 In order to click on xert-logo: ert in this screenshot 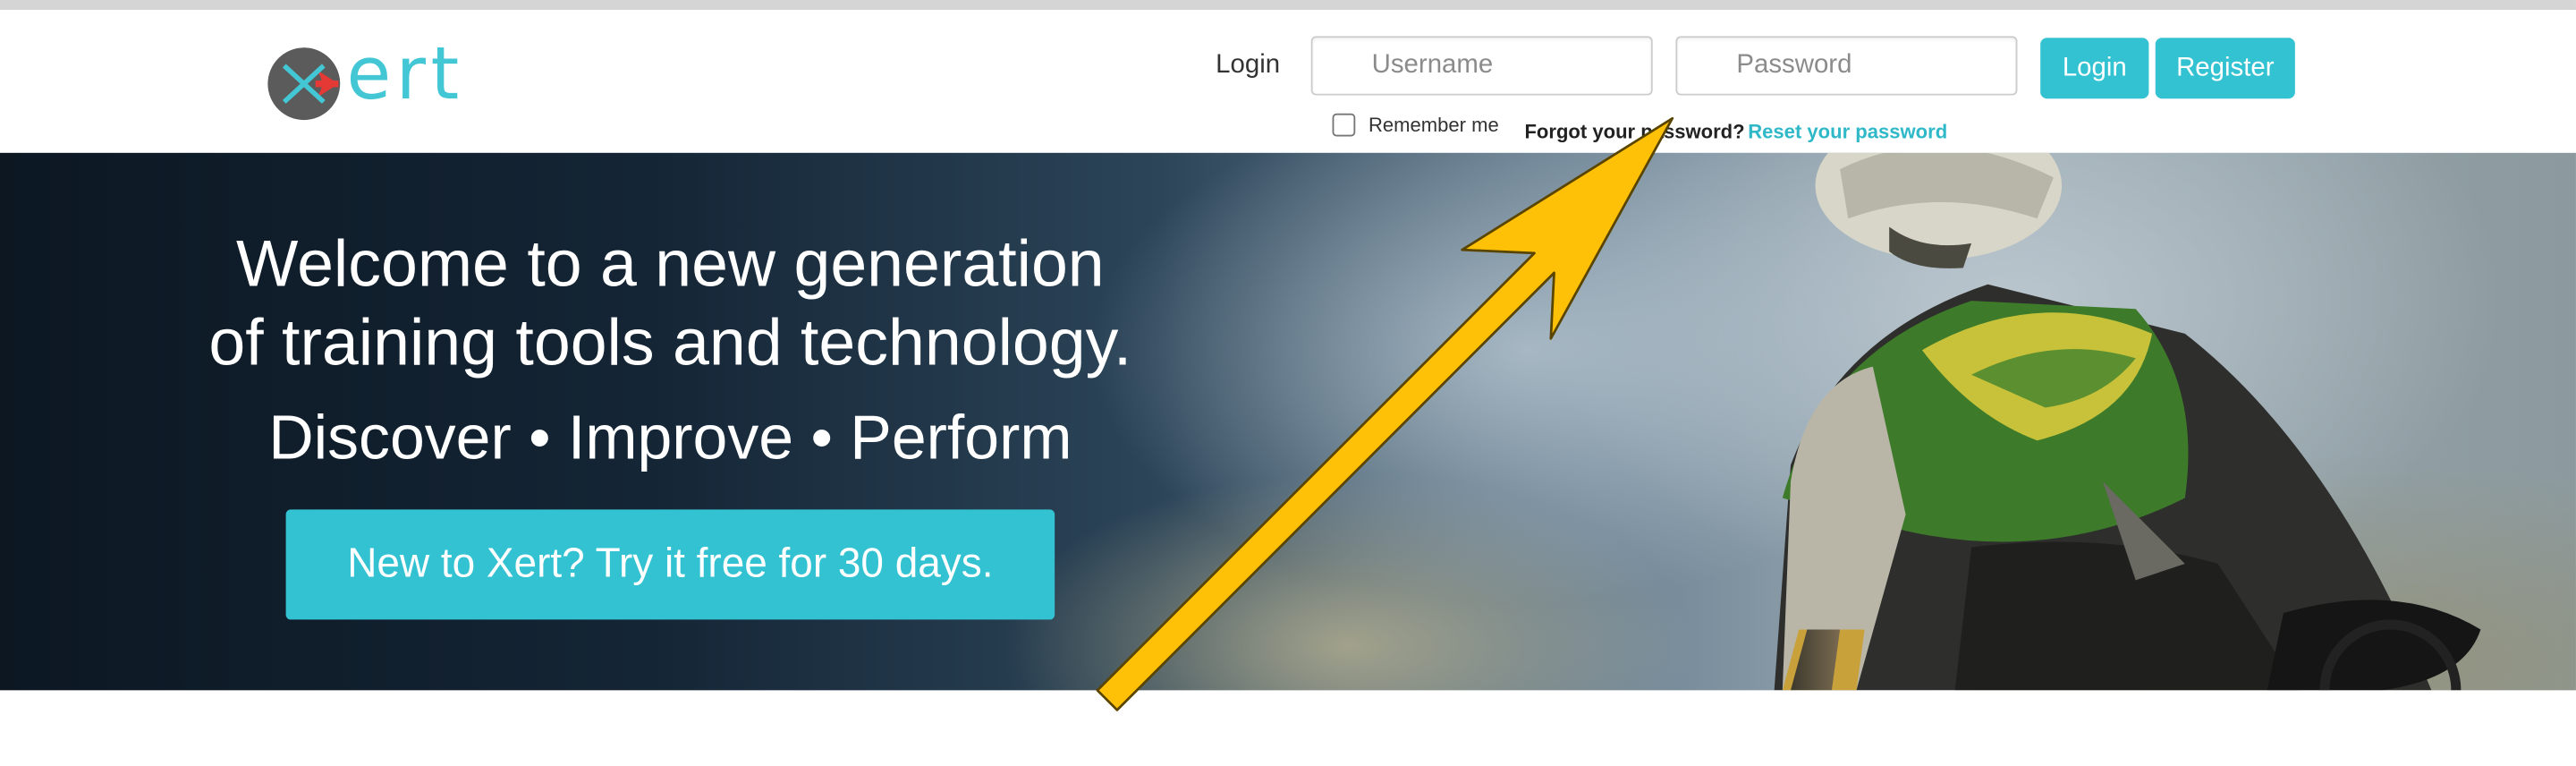, I will do `click(381, 84)`.